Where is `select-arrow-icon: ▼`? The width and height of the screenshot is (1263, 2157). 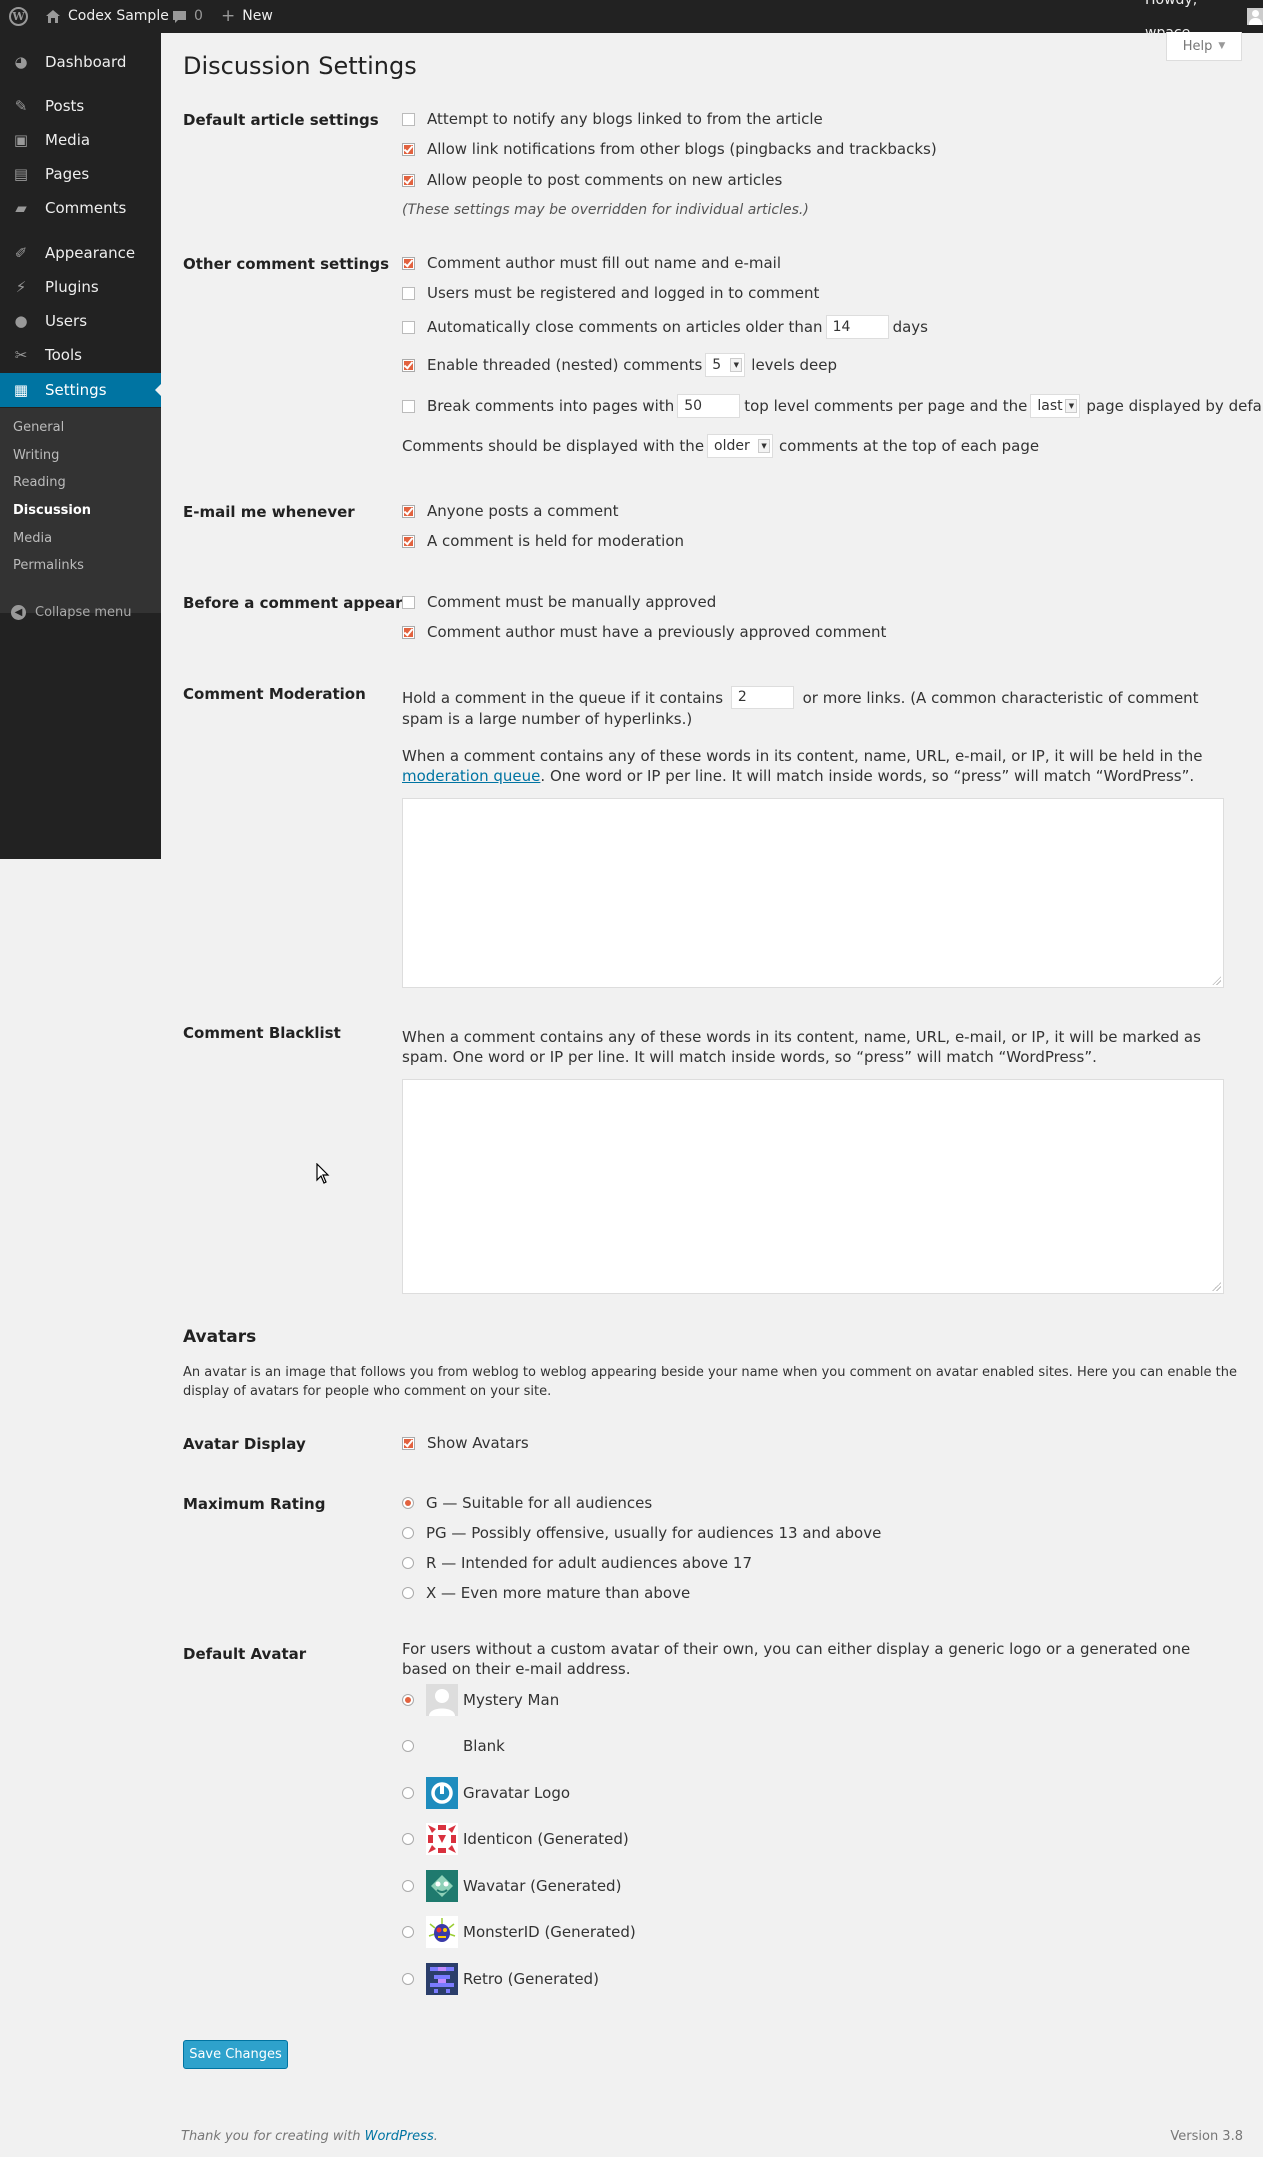
select-arrow-icon: ▼ is located at coordinates (736, 365).